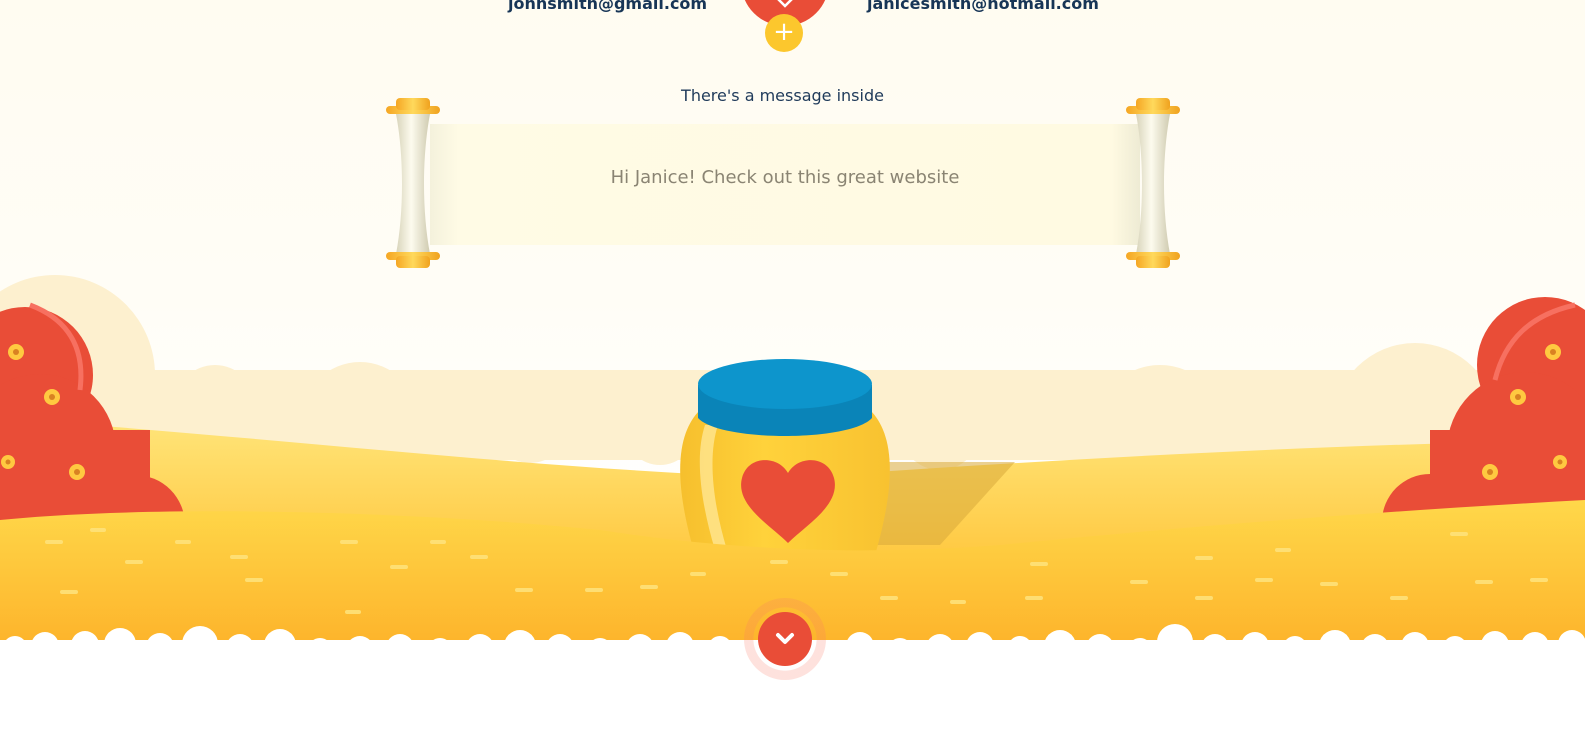 Image resolution: width=1585 pixels, height=737 pixels. I want to click on chevron-down-icon, so click(785, 638).